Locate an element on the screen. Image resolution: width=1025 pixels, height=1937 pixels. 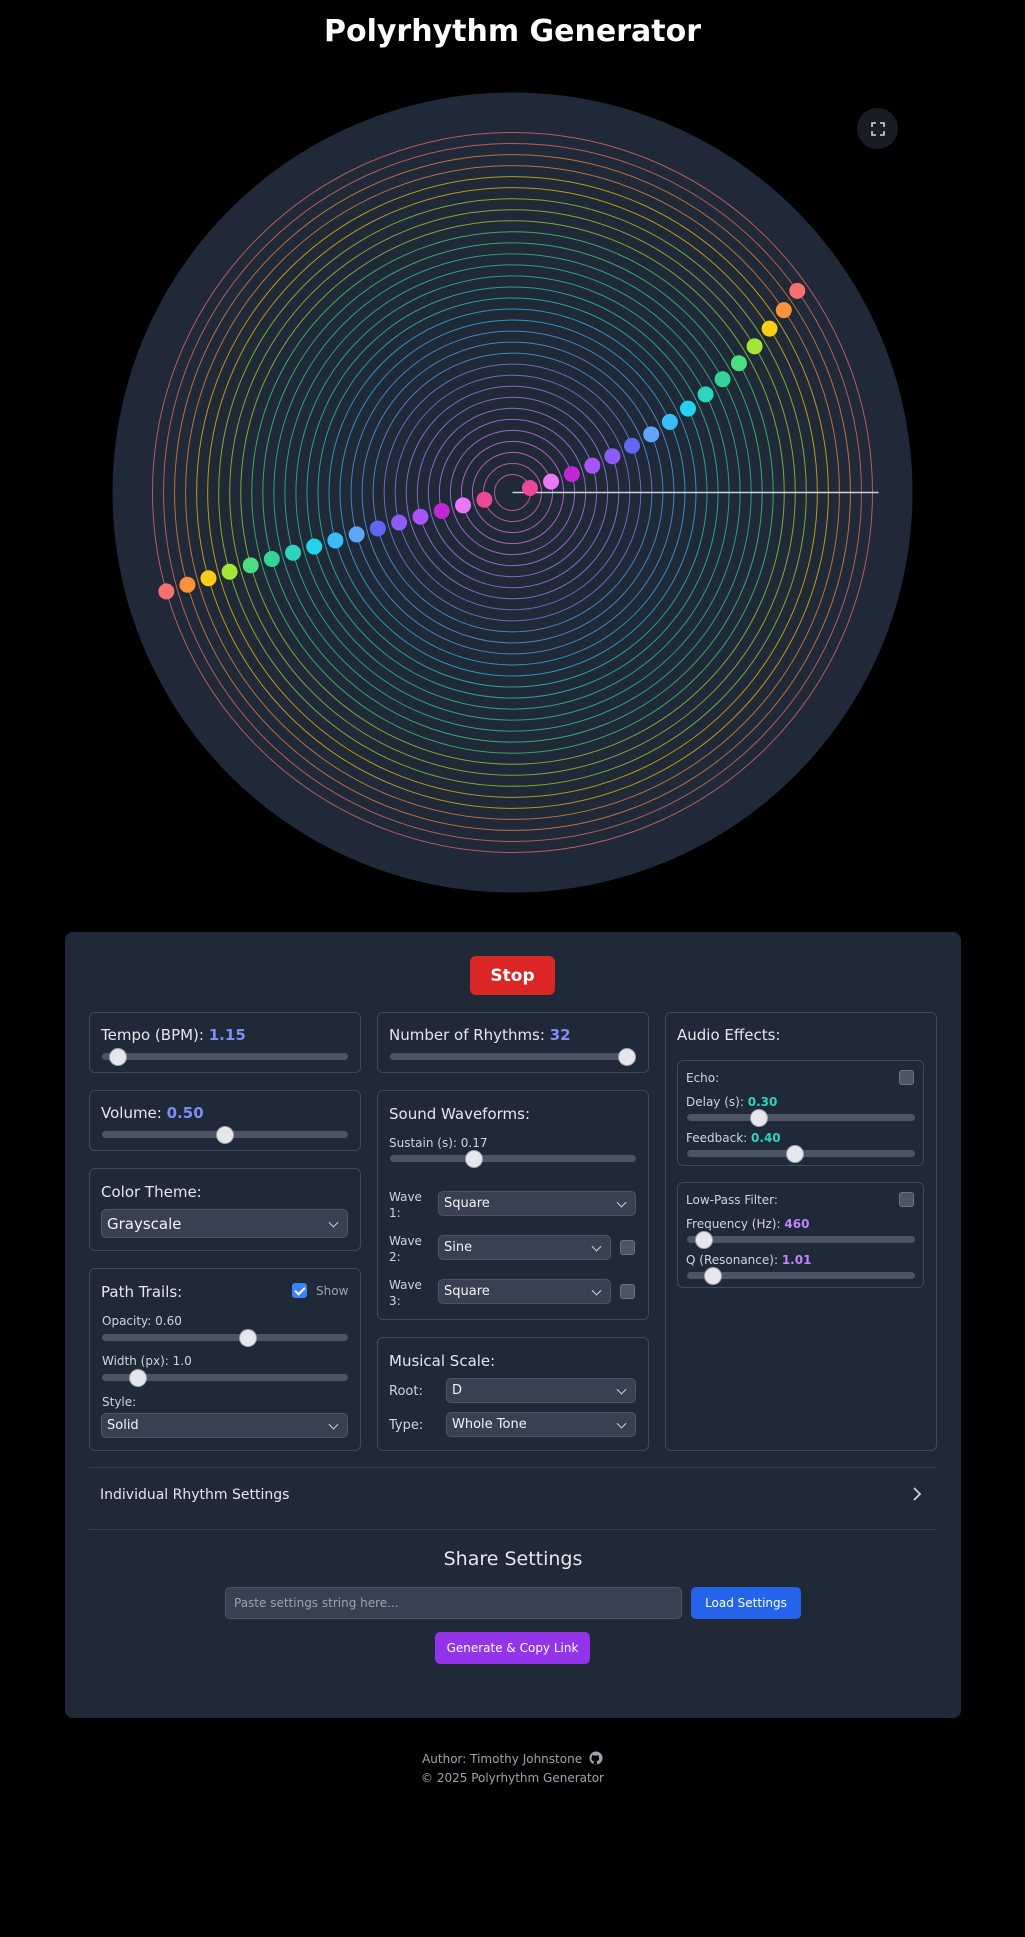
q-label: Q (Resonance): 1.01 is located at coordinates (749, 1260).